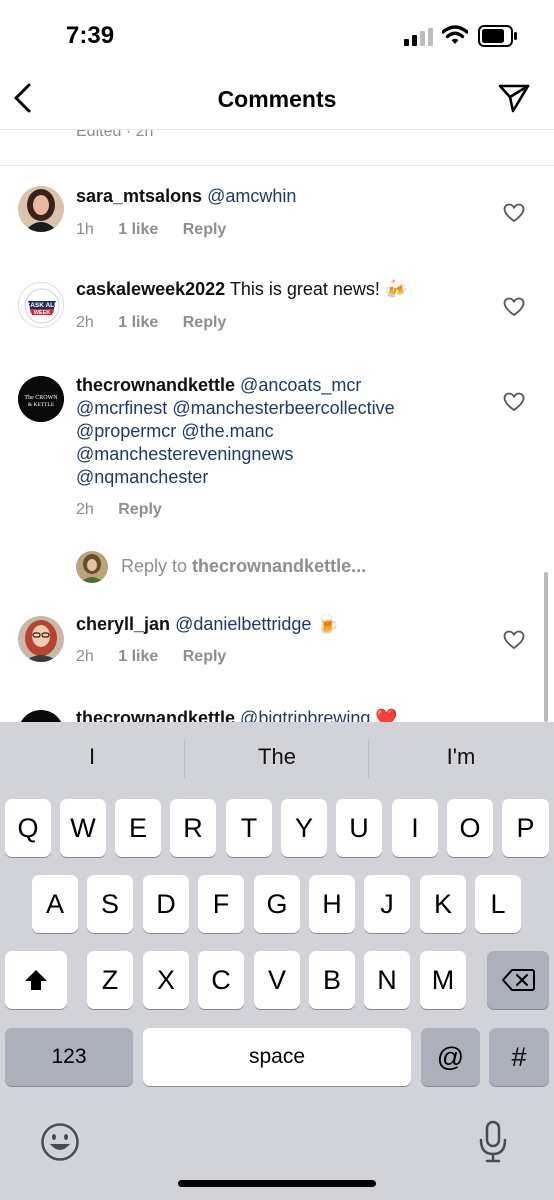  Describe the element at coordinates (41, 405) in the screenshot. I see `avatar-text-line2: & KETTLE` at that location.